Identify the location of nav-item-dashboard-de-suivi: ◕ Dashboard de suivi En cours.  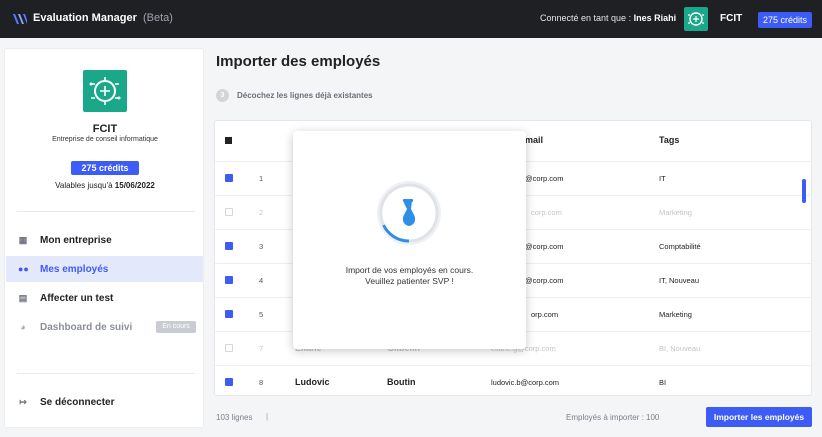
(104, 327).